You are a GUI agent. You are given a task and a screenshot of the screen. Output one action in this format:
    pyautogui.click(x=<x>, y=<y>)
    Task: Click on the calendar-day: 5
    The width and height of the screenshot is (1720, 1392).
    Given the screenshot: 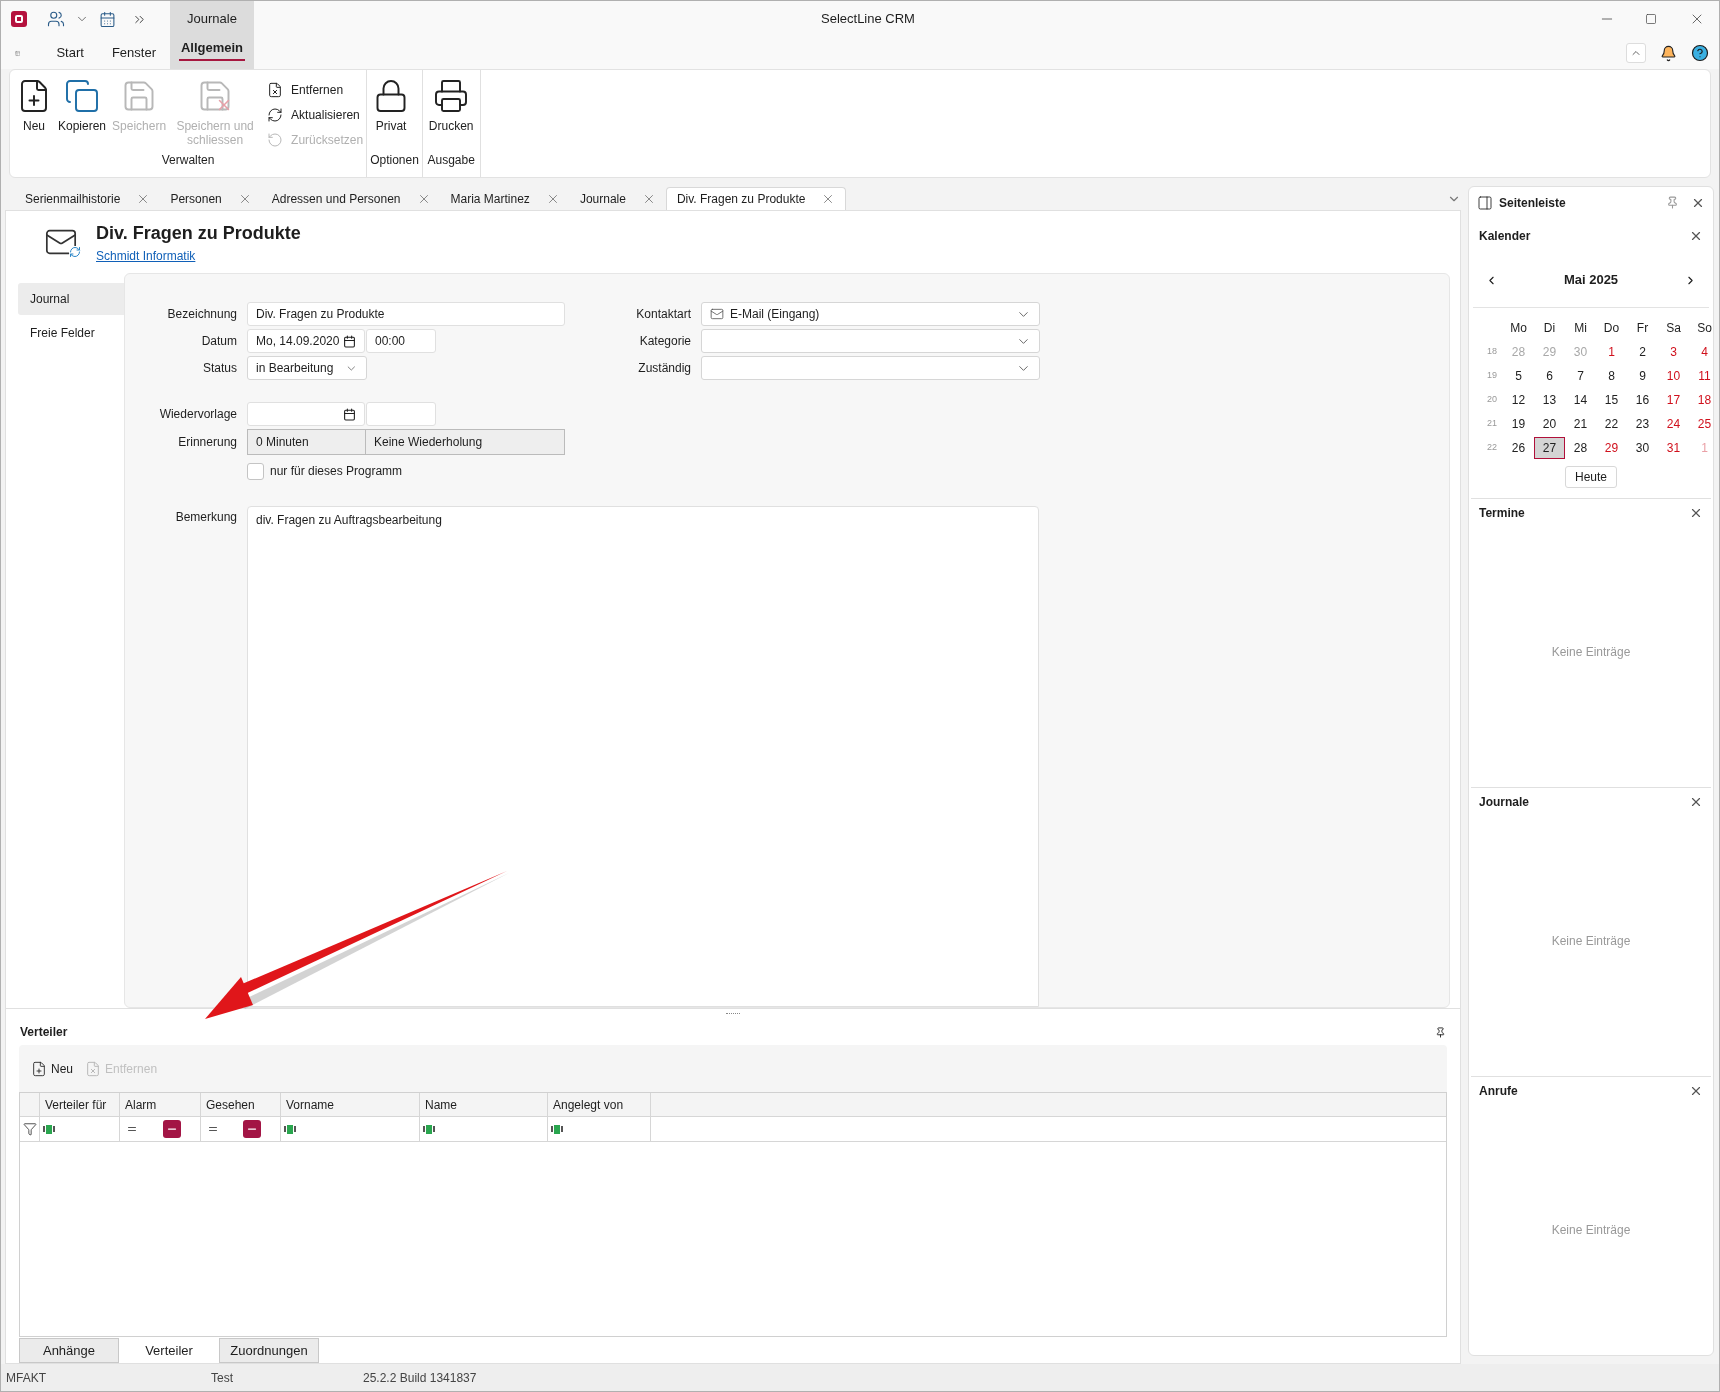 What is the action you would take?
    pyautogui.click(x=1518, y=376)
    